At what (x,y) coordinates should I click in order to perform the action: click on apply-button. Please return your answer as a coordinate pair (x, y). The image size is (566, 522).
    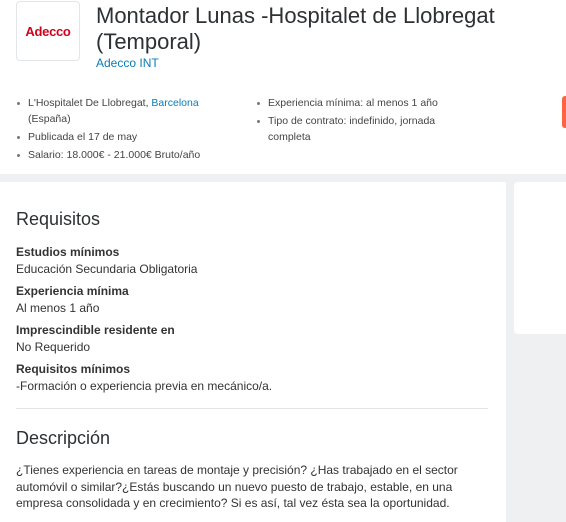
    Looking at the image, I should click on (564, 112).